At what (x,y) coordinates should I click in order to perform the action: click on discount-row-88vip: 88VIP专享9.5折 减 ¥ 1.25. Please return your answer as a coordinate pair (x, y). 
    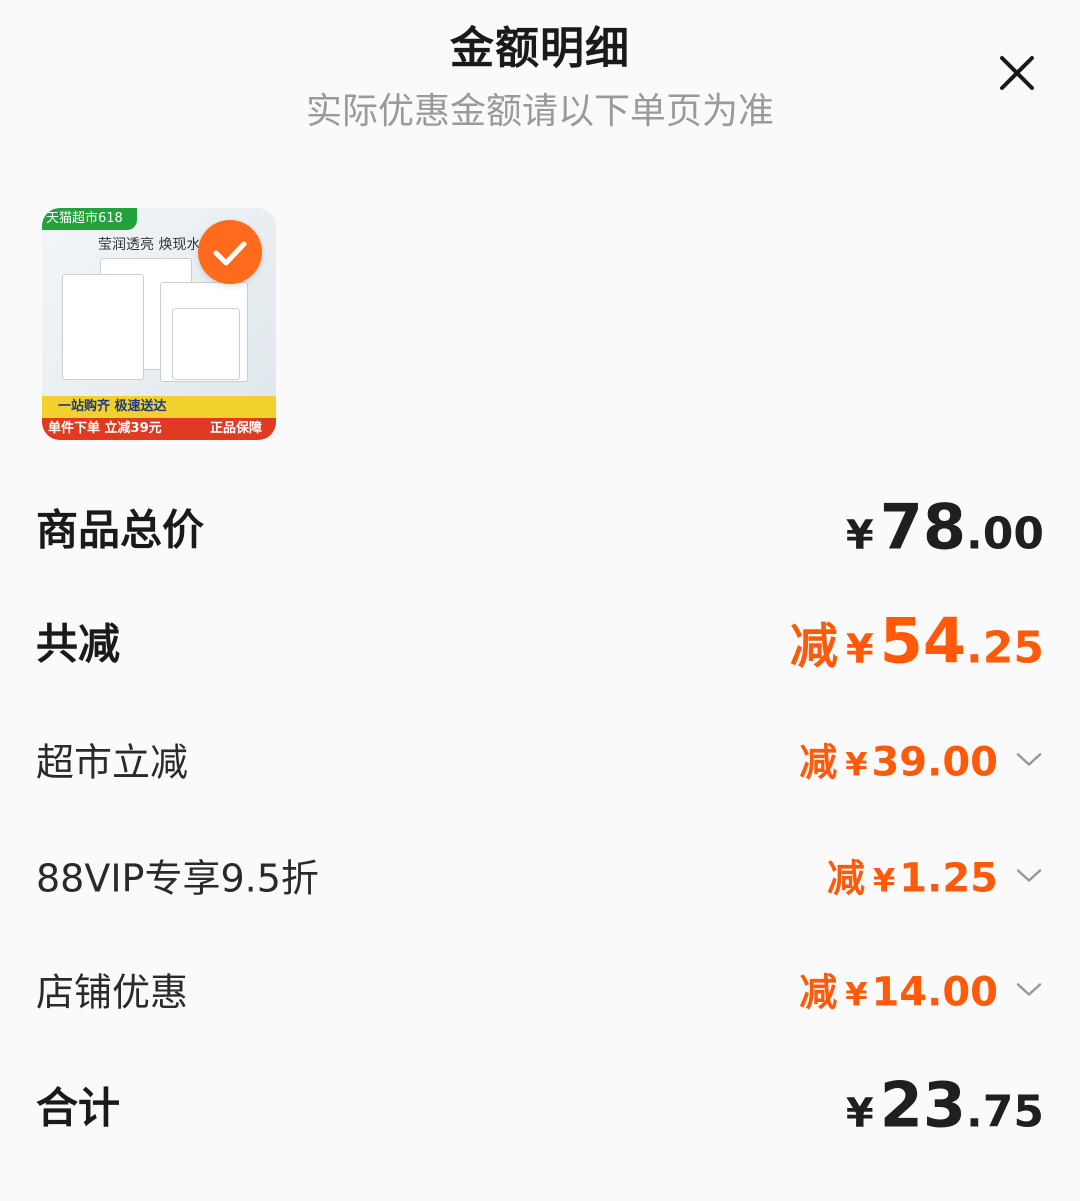
    Looking at the image, I should click on (540, 875).